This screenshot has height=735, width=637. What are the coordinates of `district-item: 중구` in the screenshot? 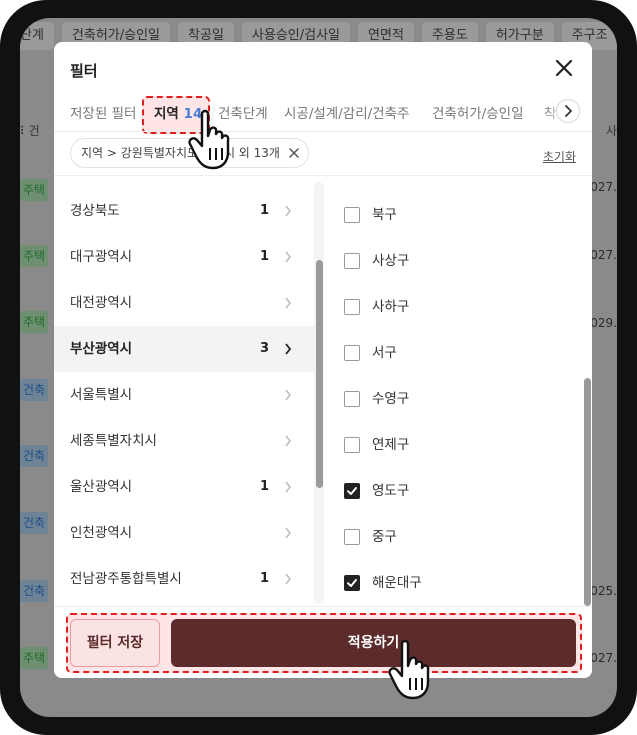 It's located at (454, 537).